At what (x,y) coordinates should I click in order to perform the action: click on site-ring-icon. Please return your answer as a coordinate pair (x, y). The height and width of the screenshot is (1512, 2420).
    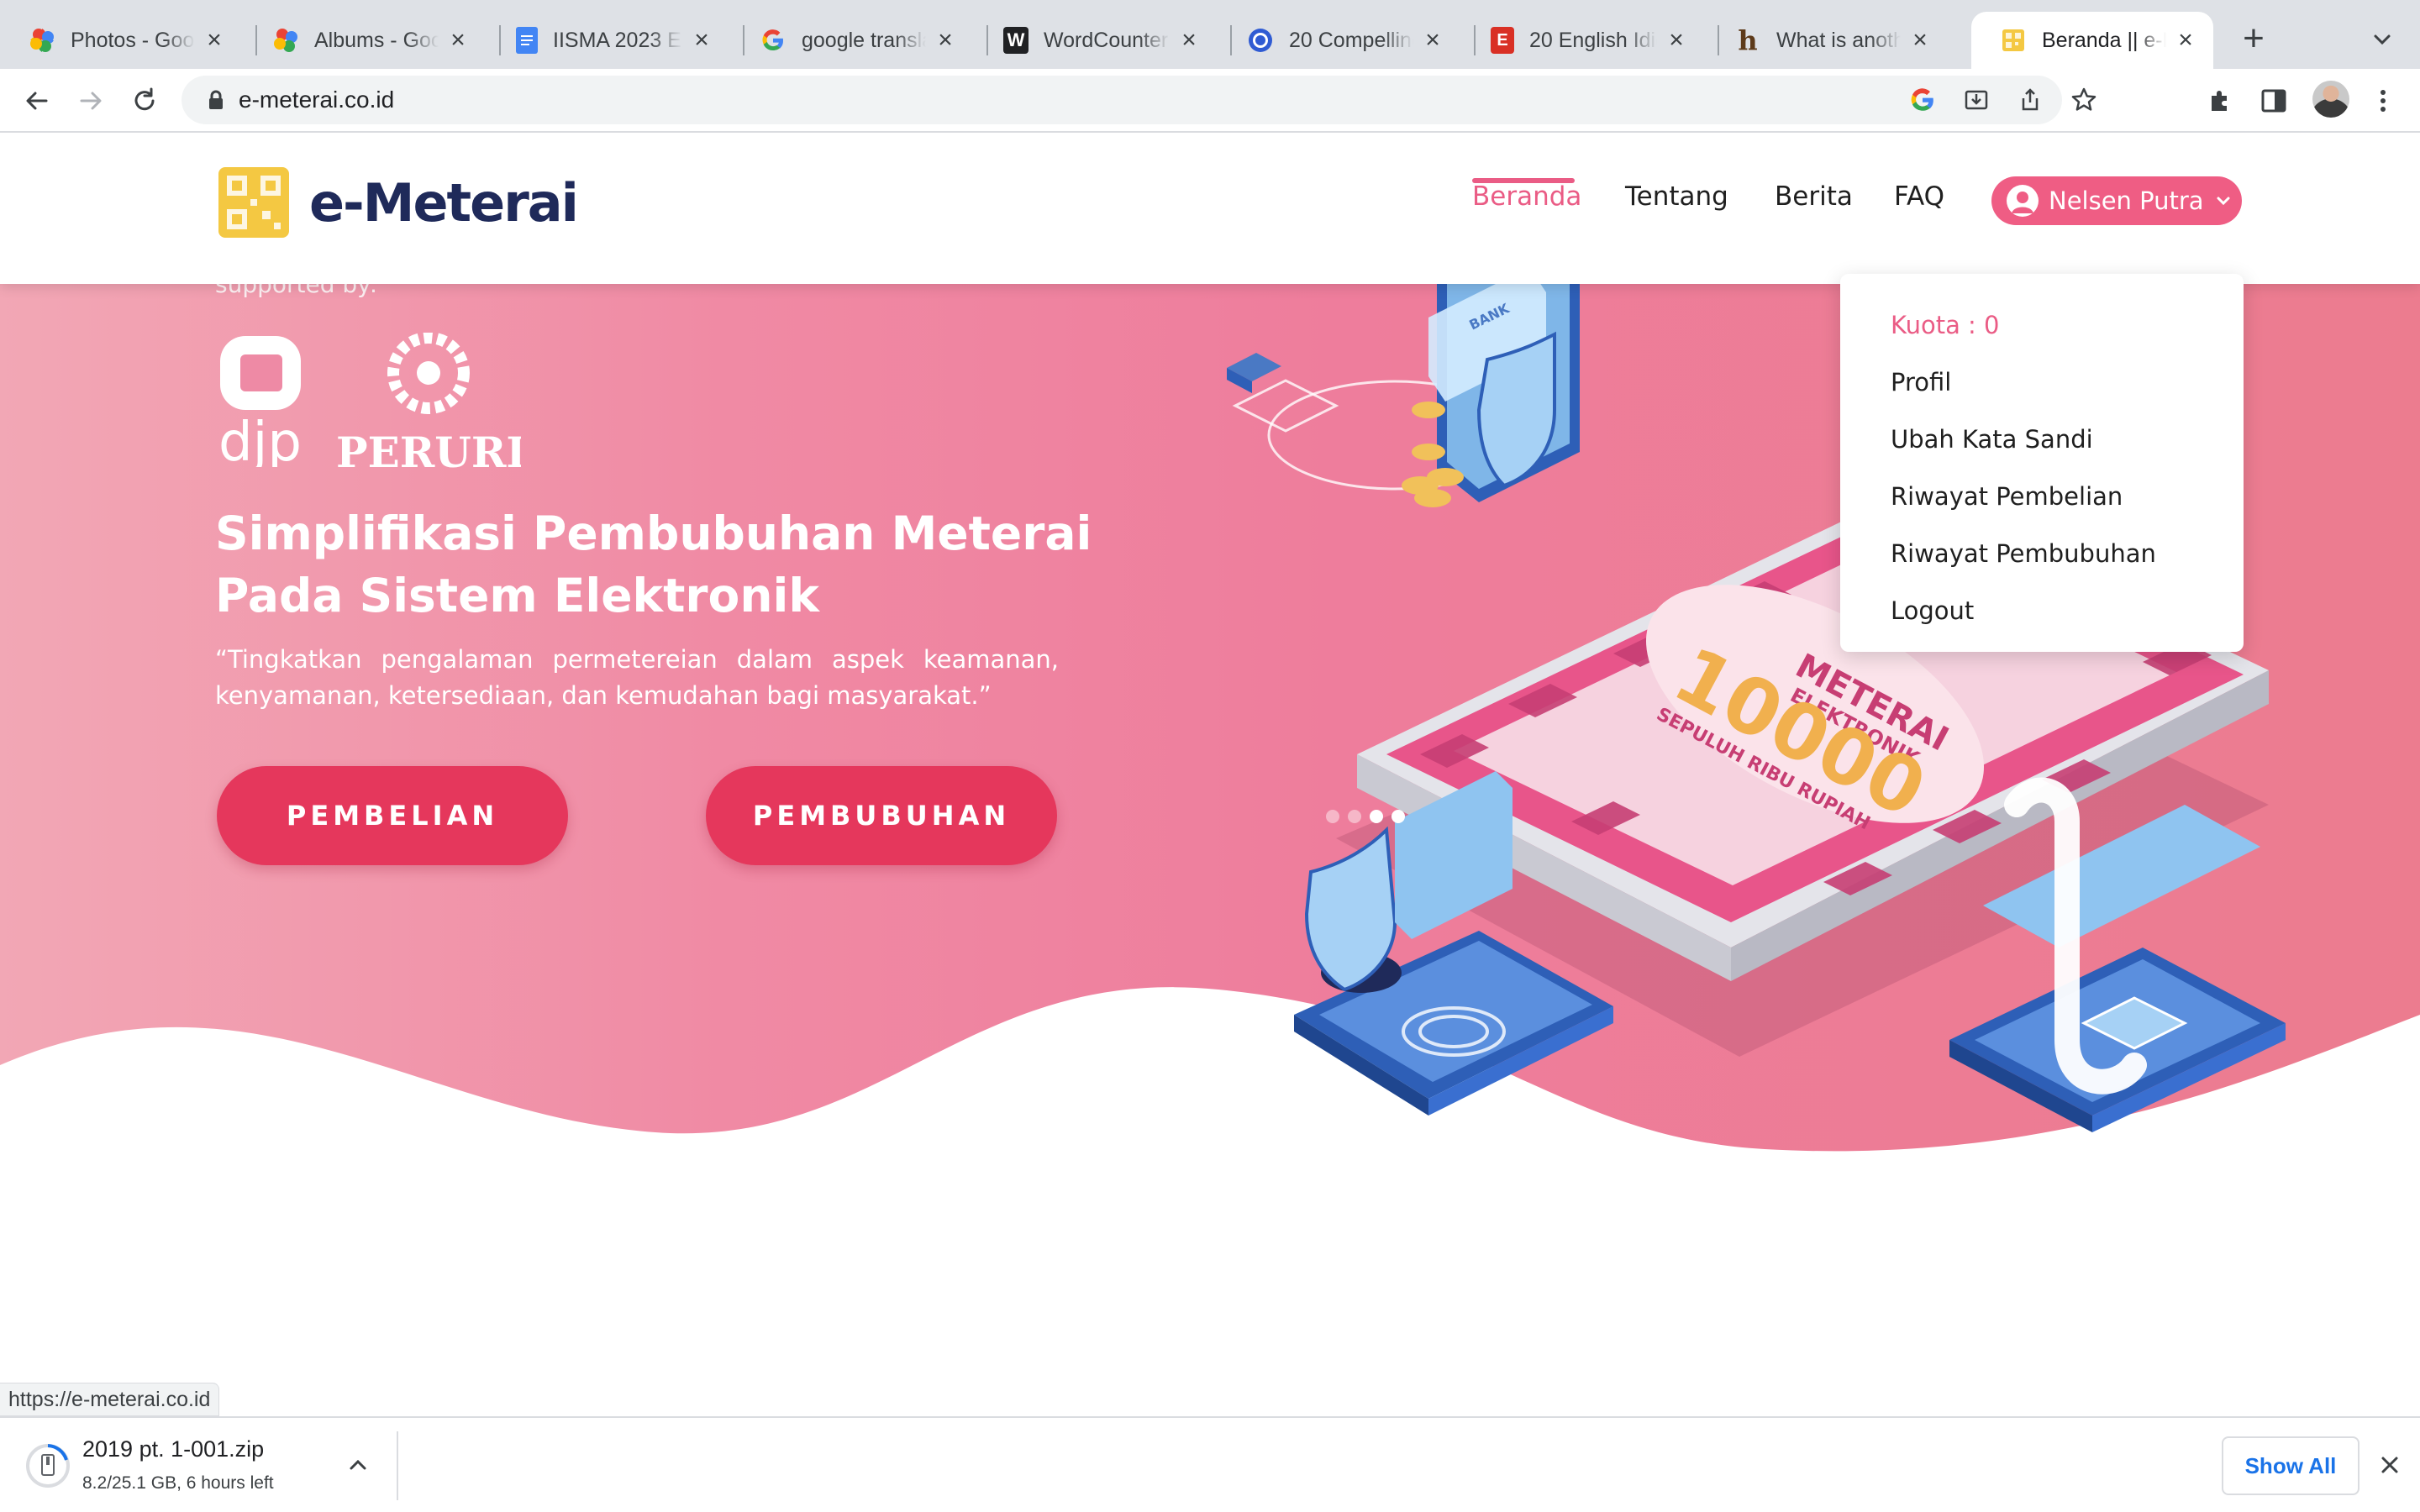
    Looking at the image, I should click on (1260, 40).